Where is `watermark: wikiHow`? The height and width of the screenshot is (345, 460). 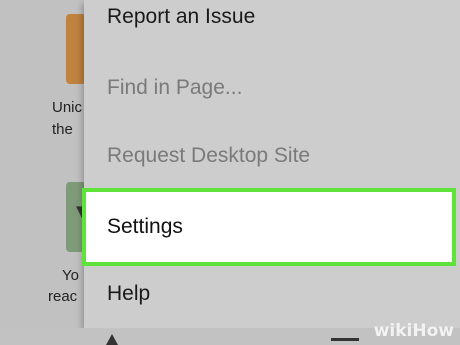 watermark: wikiHow is located at coordinates (414, 331).